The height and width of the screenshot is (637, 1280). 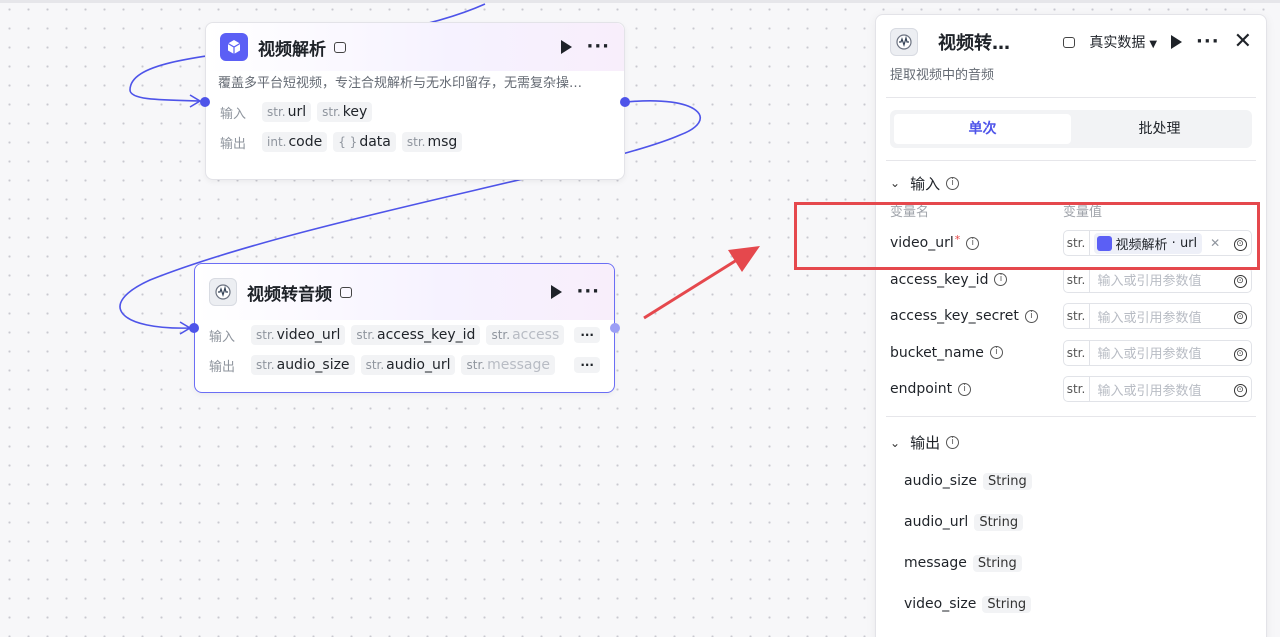 I want to click on output-row: audio_size String, so click(x=1071, y=481).